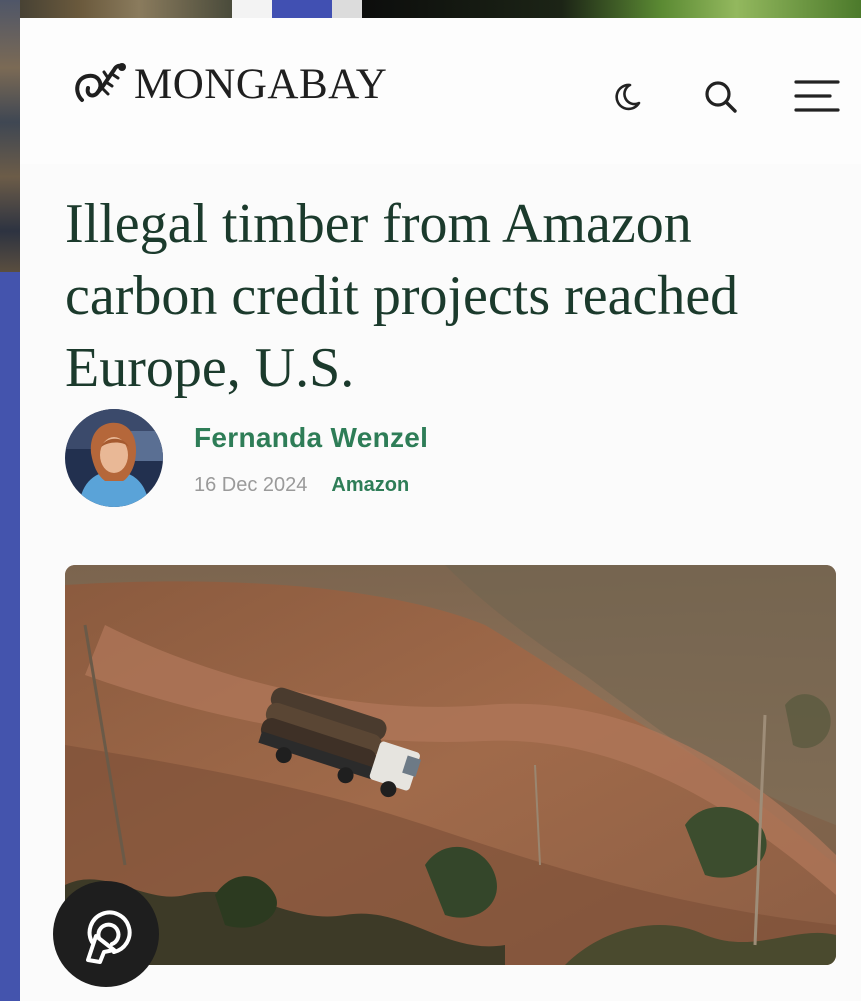 This screenshot has width=861, height=1001. Describe the element at coordinates (611, 9) in the screenshot. I see `background-photo-foliage` at that location.